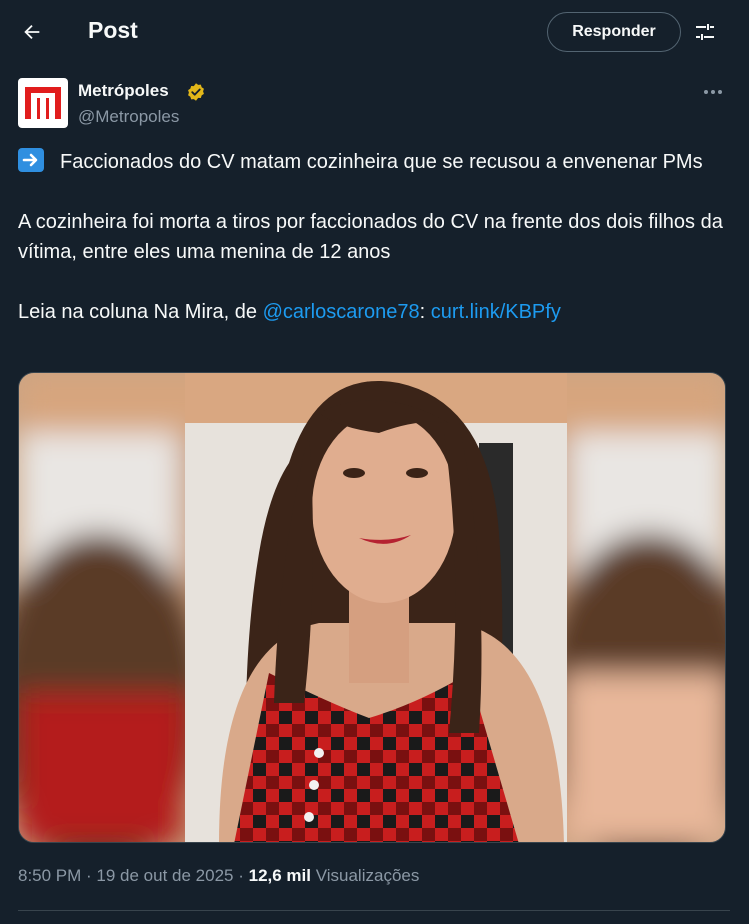 The width and height of the screenshot is (749, 924). What do you see at coordinates (49, 875) in the screenshot?
I see `post-time: 8:50 PM` at bounding box center [49, 875].